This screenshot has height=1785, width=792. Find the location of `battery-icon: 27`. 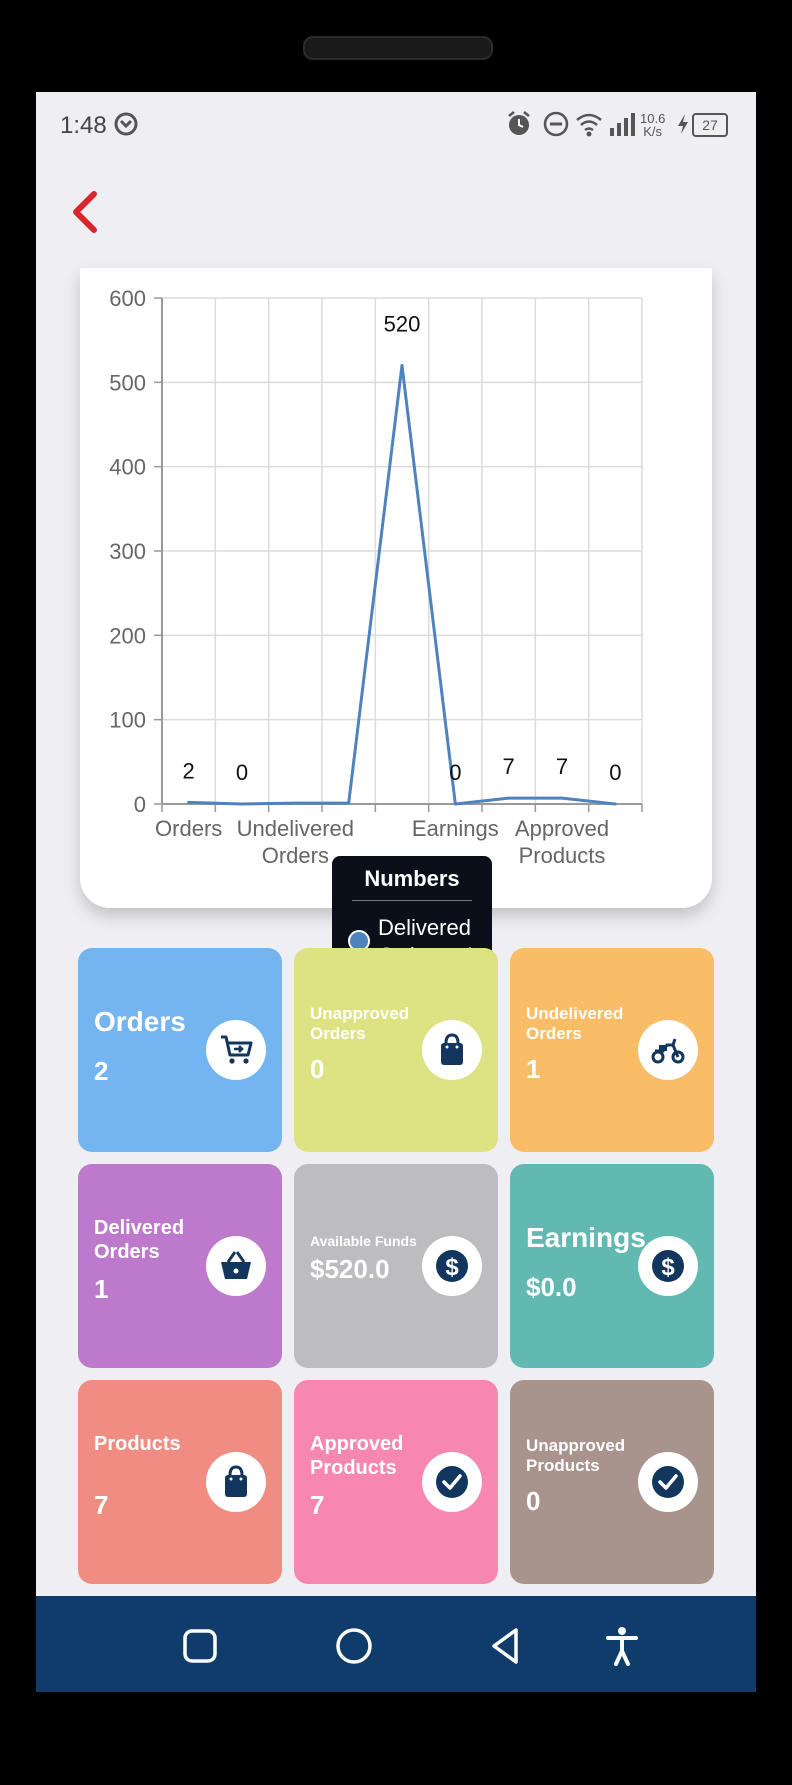

battery-icon: 27 is located at coordinates (710, 125).